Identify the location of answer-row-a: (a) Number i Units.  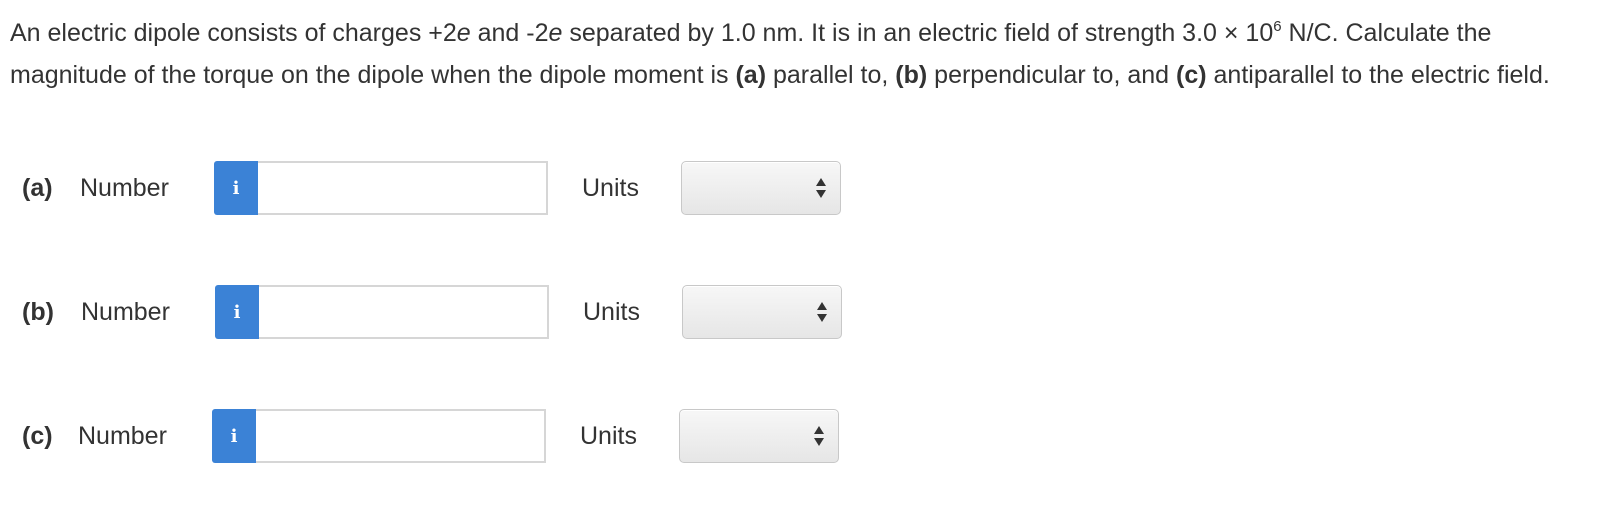
(450, 189).